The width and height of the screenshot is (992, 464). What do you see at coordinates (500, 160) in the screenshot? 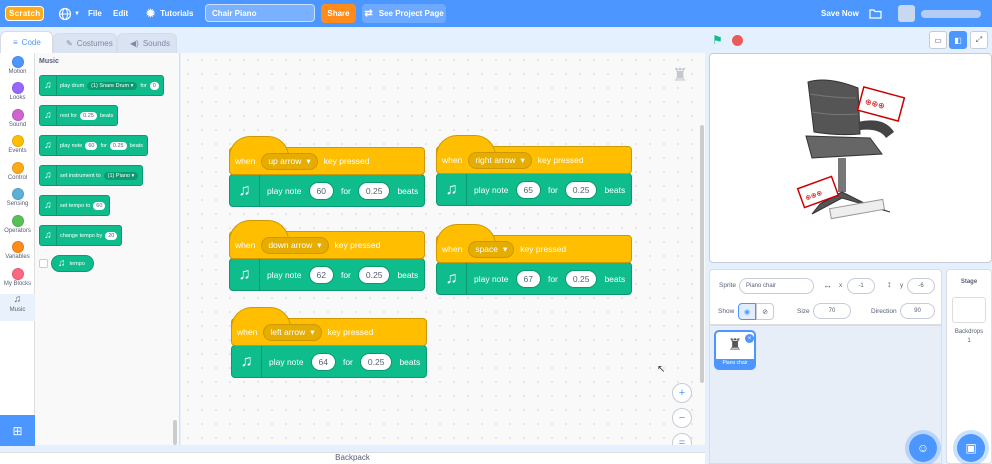
I see `key-dropdown: right arrow ▾` at bounding box center [500, 160].